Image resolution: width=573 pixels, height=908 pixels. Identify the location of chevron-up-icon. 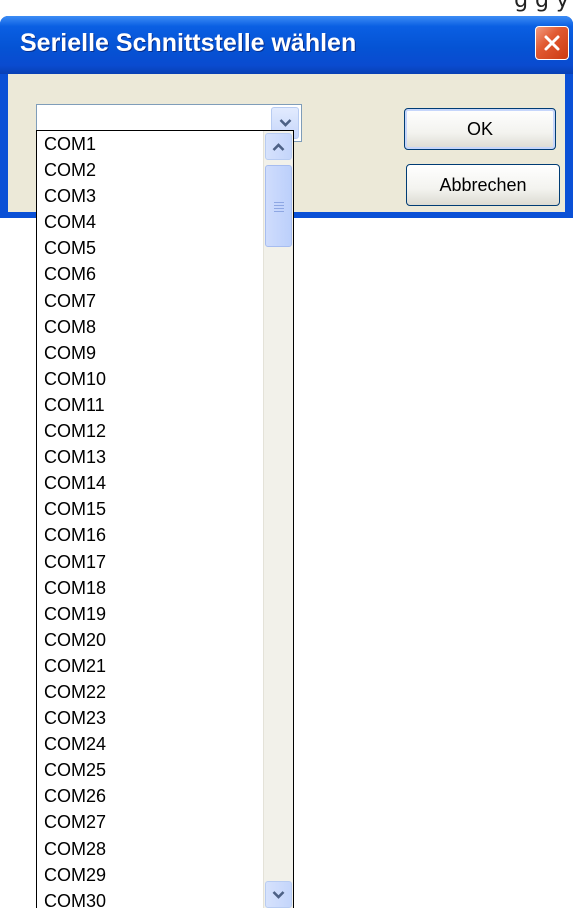
(278, 147).